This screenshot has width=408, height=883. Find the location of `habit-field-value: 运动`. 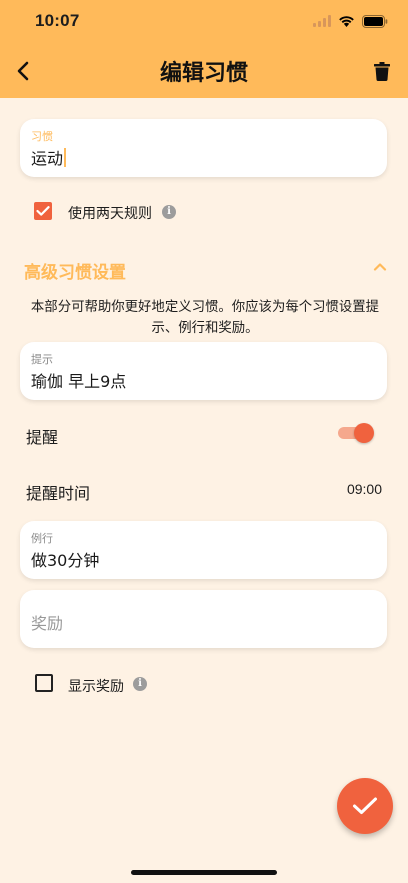

habit-field-value: 运动 is located at coordinates (47, 158).